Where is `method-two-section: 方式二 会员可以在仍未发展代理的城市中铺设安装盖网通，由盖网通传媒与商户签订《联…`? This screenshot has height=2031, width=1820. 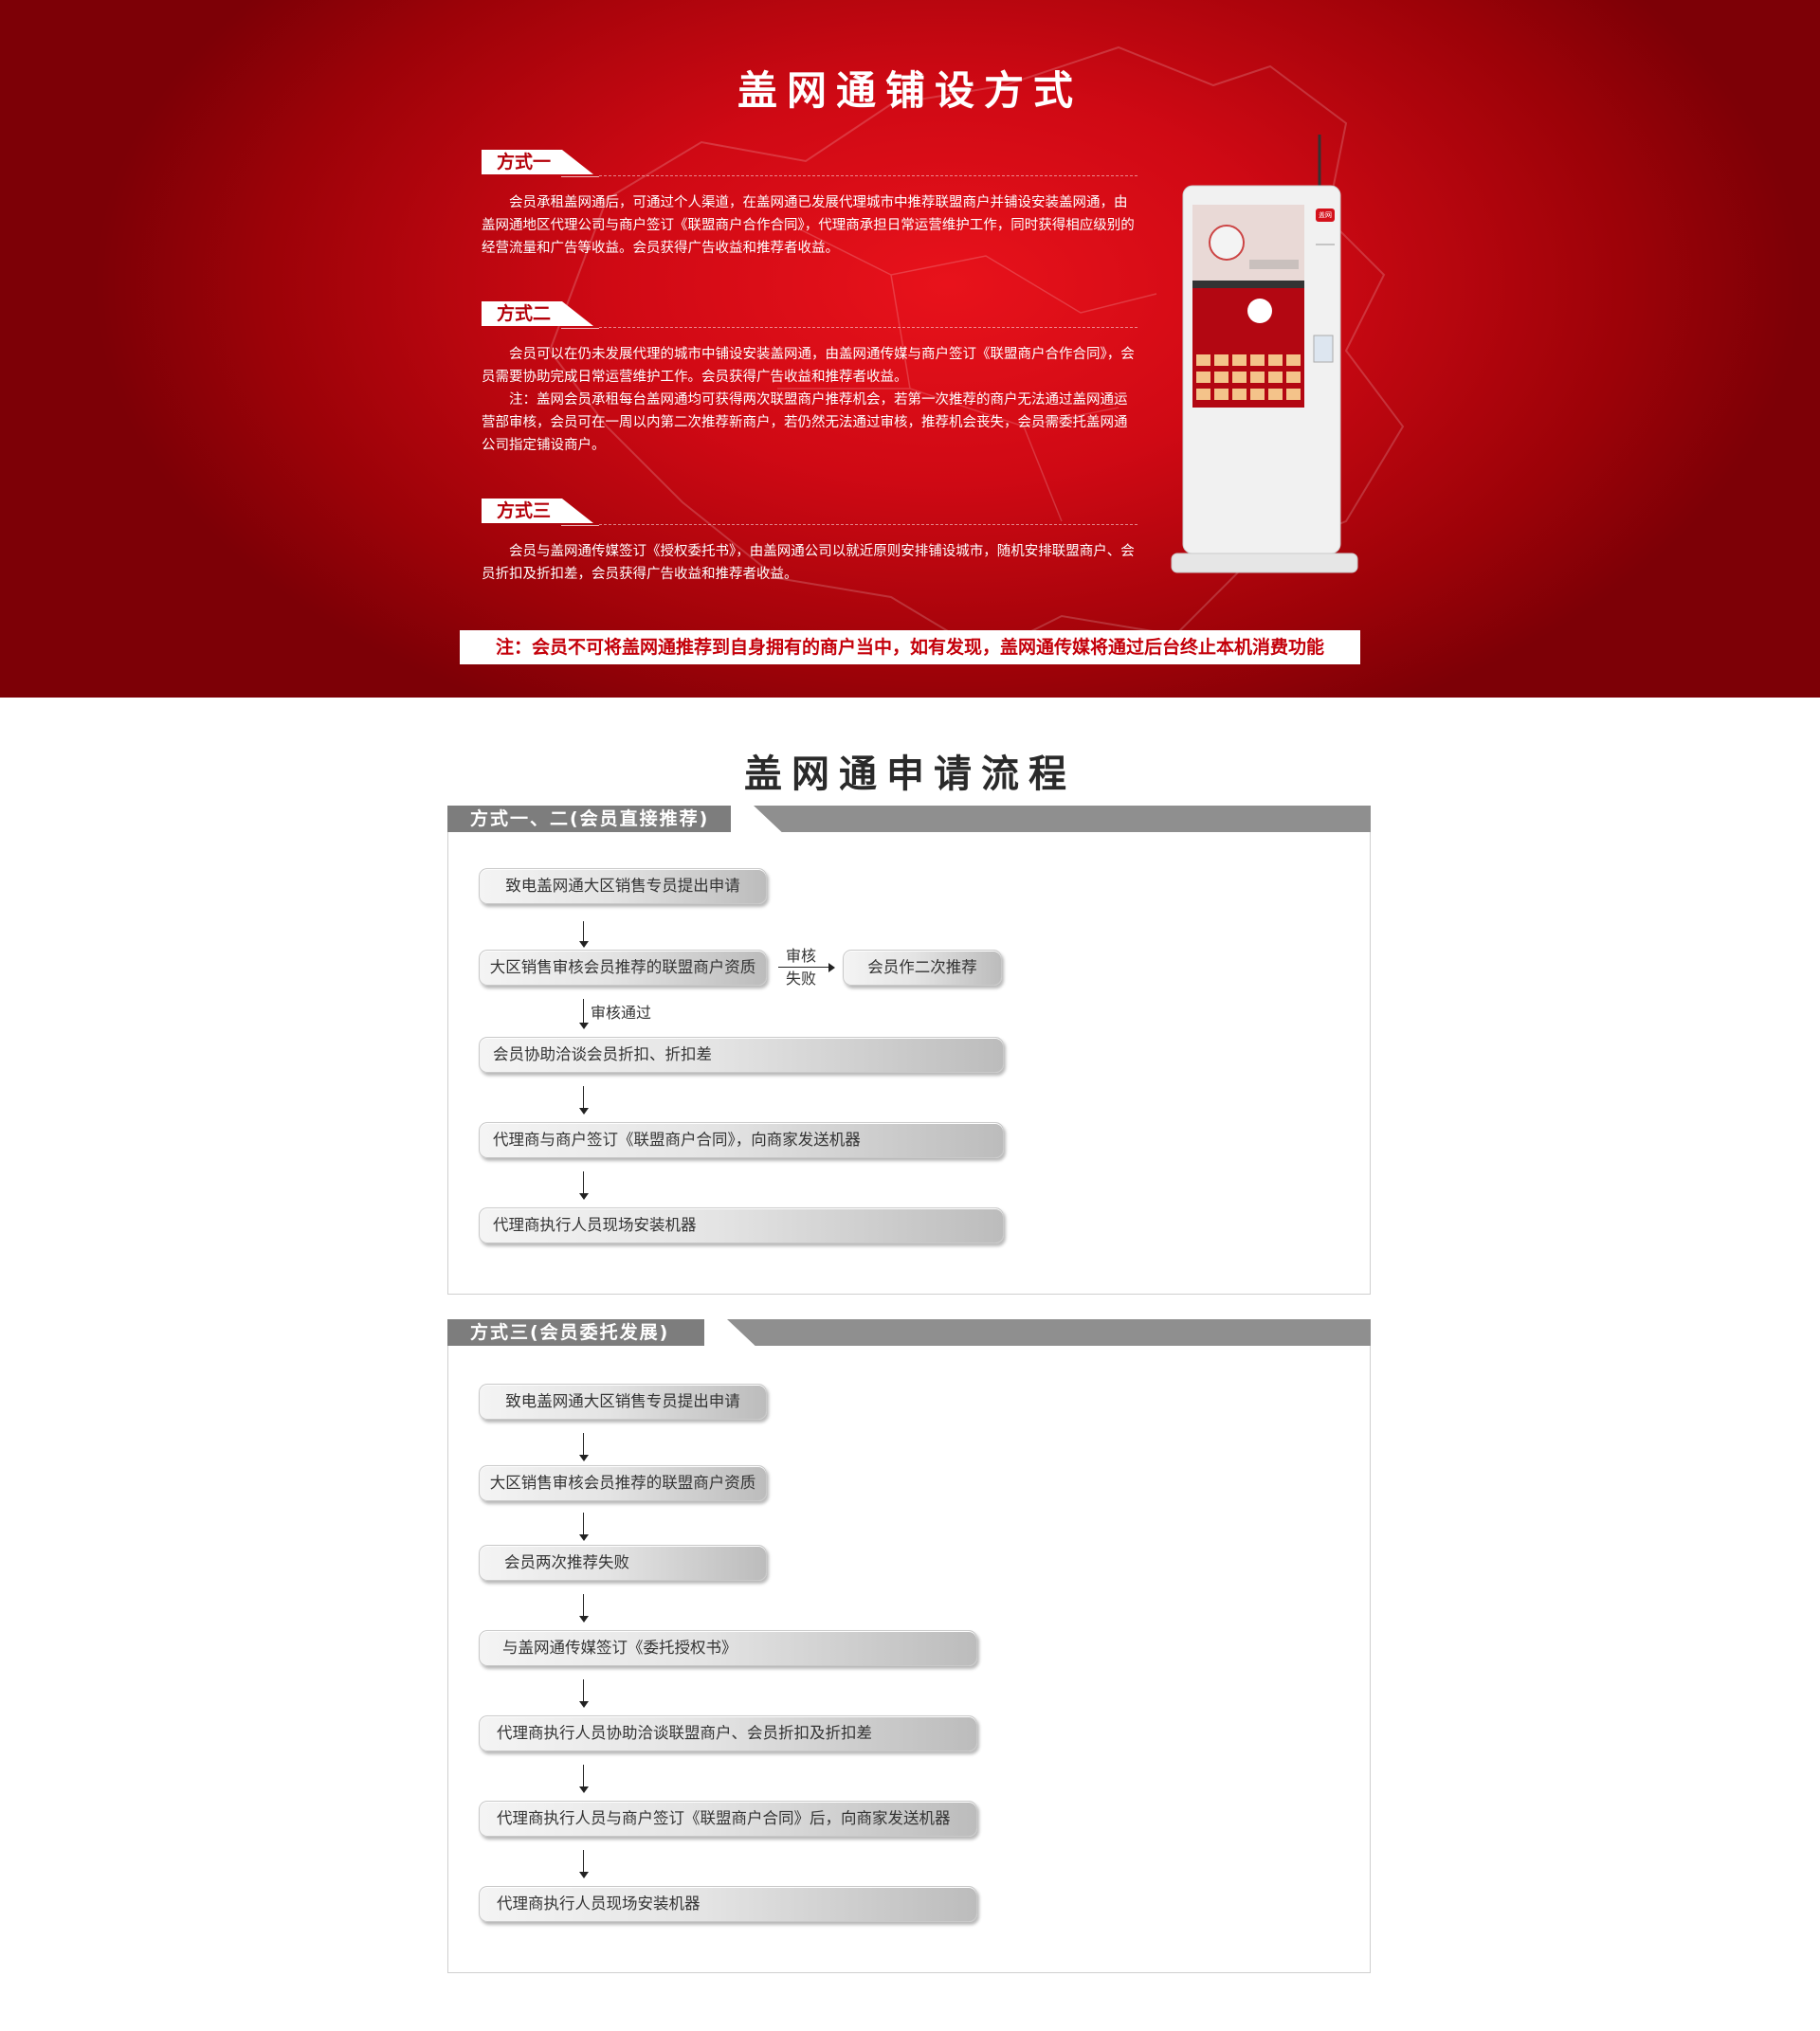
method-two-section: 方式二 会员可以在仍未发展代理的城市中铺设安装盖网通，由盖网通传媒与商户签订《联… is located at coordinates (810, 379).